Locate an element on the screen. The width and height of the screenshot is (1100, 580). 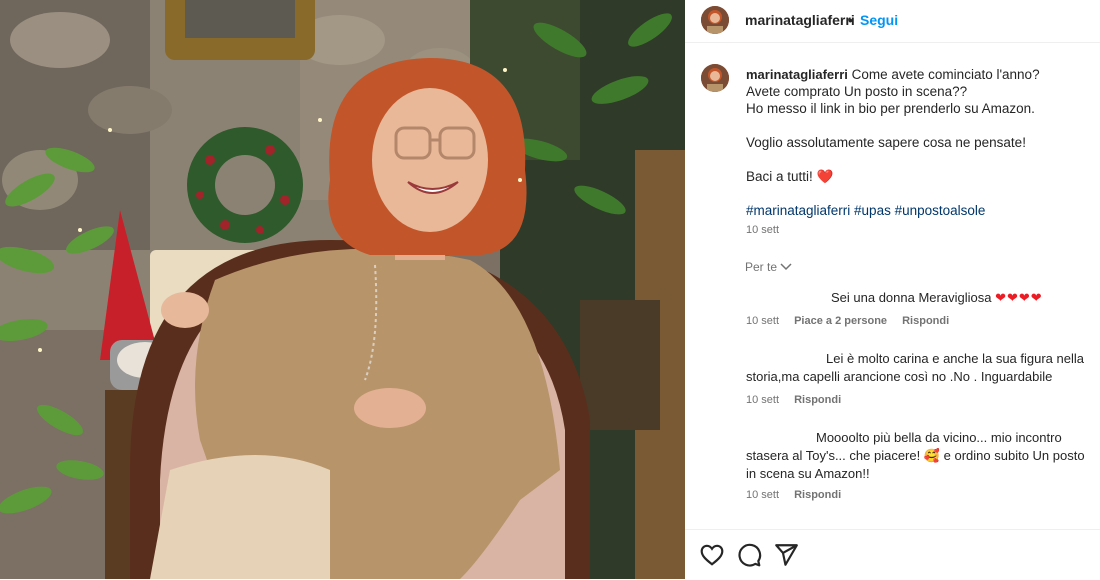
comment-text: Sei una donna Meravigliosa is located at coordinates (911, 297).